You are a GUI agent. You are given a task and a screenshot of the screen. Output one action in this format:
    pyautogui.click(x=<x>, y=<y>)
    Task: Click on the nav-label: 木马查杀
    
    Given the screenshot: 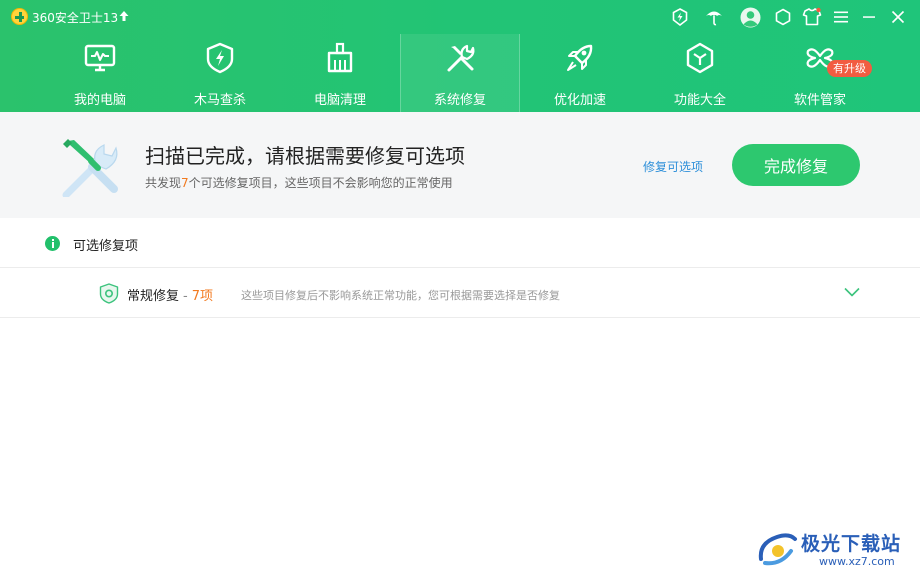 What is the action you would take?
    pyautogui.click(x=219, y=100)
    